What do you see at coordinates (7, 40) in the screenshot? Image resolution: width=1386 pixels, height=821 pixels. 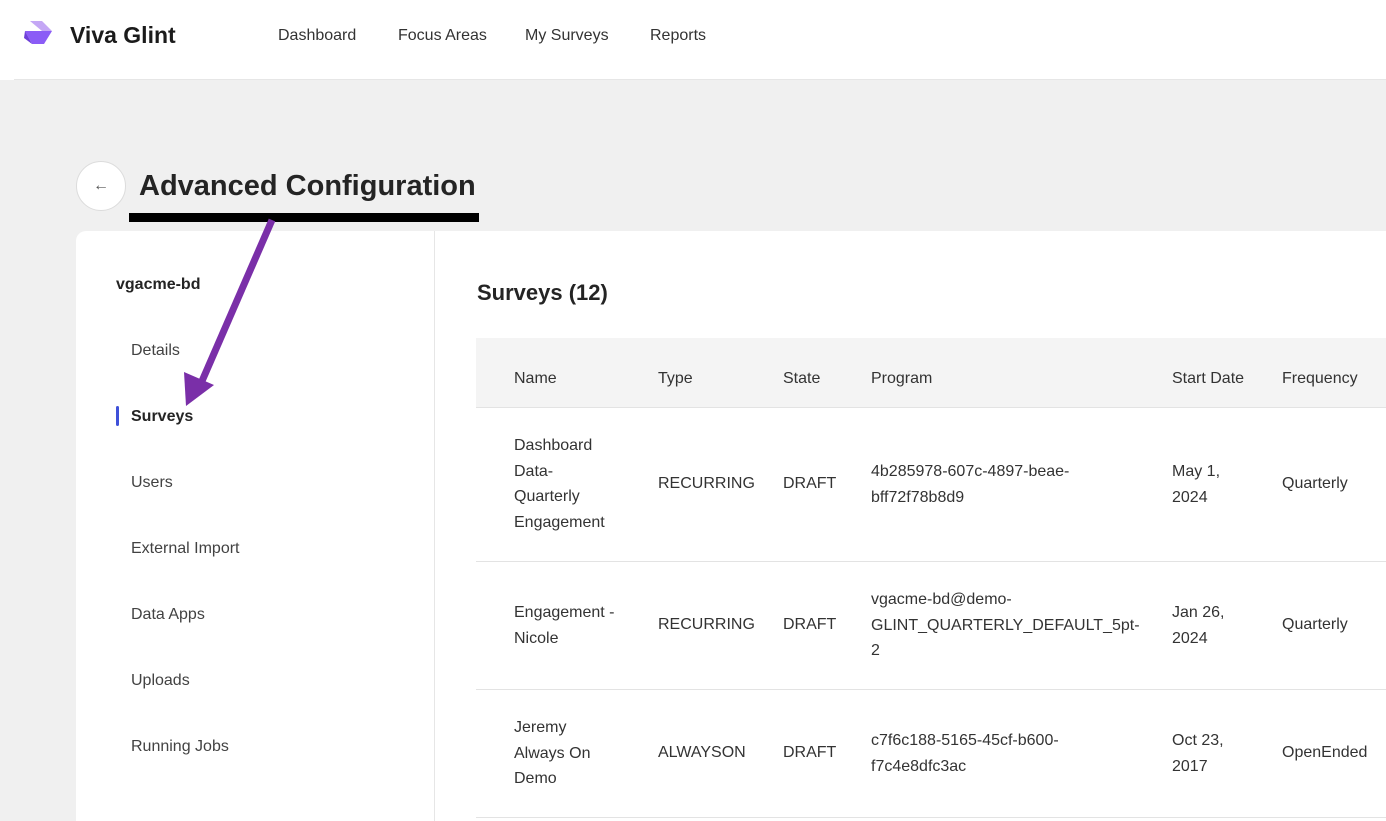 I see `topbar-edge` at bounding box center [7, 40].